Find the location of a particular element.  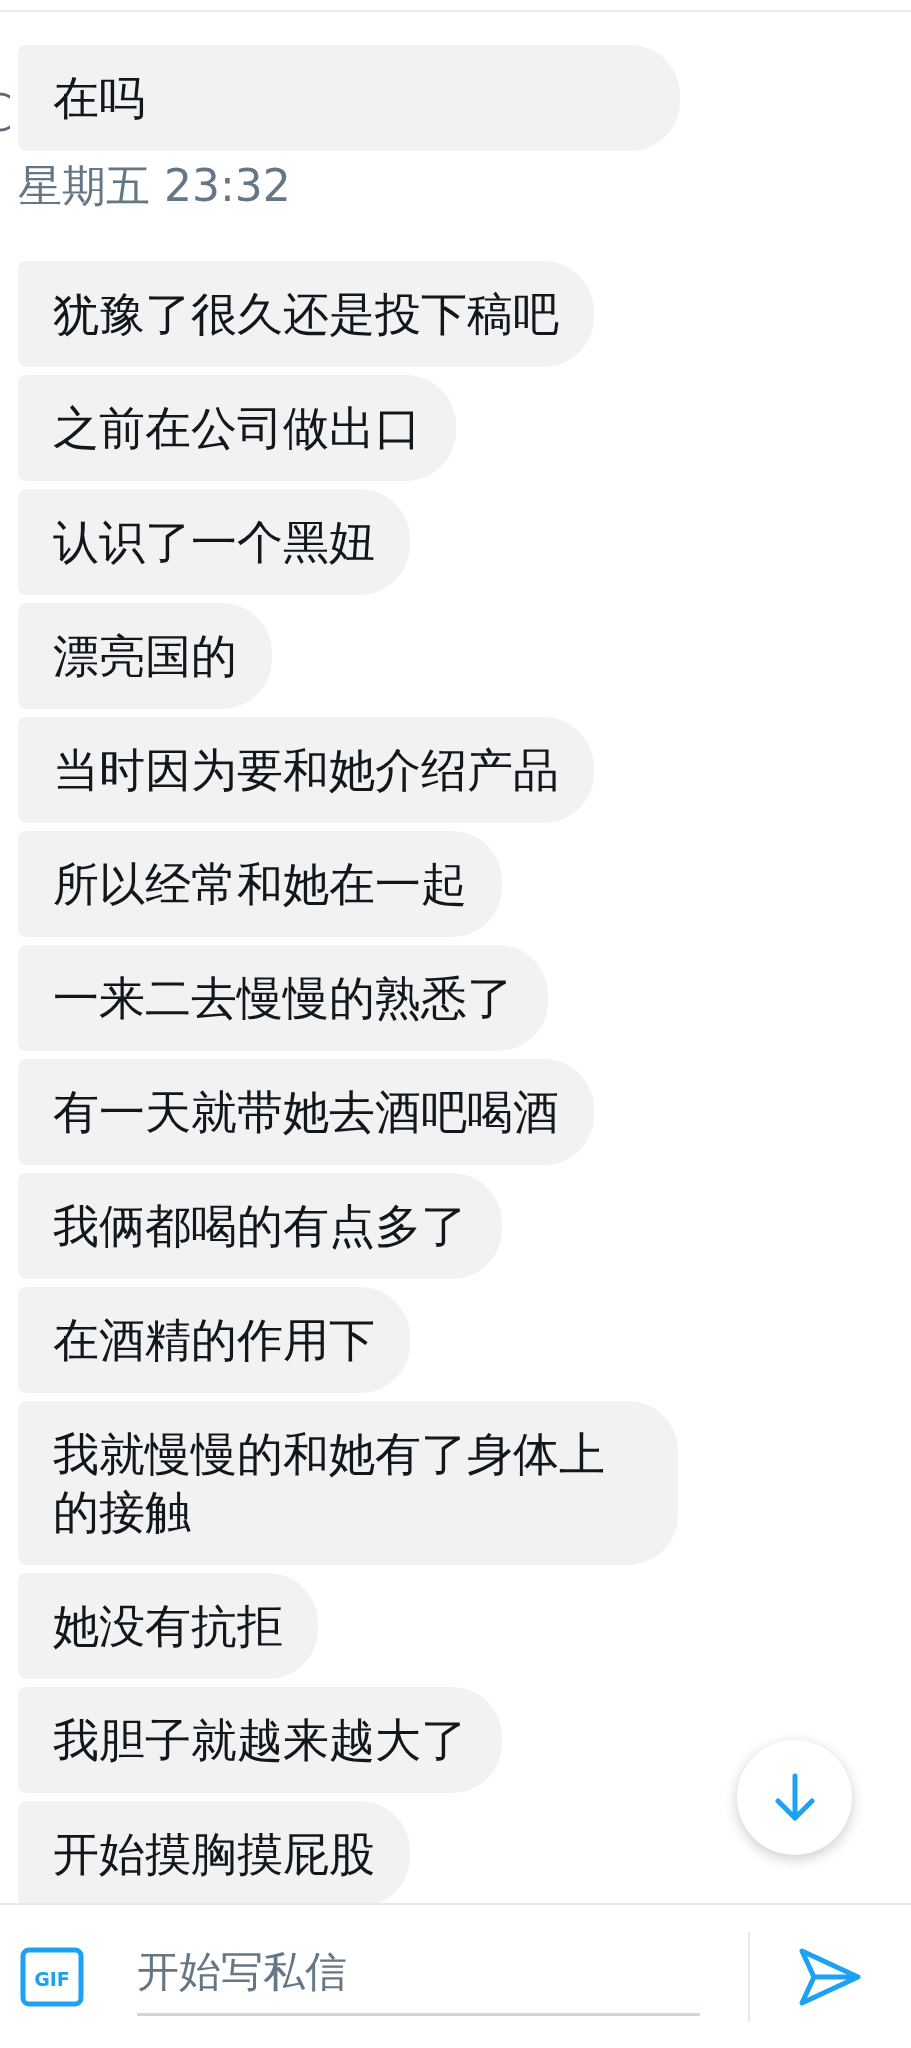

message-bubble: 漂亮国的 is located at coordinates (145, 656).